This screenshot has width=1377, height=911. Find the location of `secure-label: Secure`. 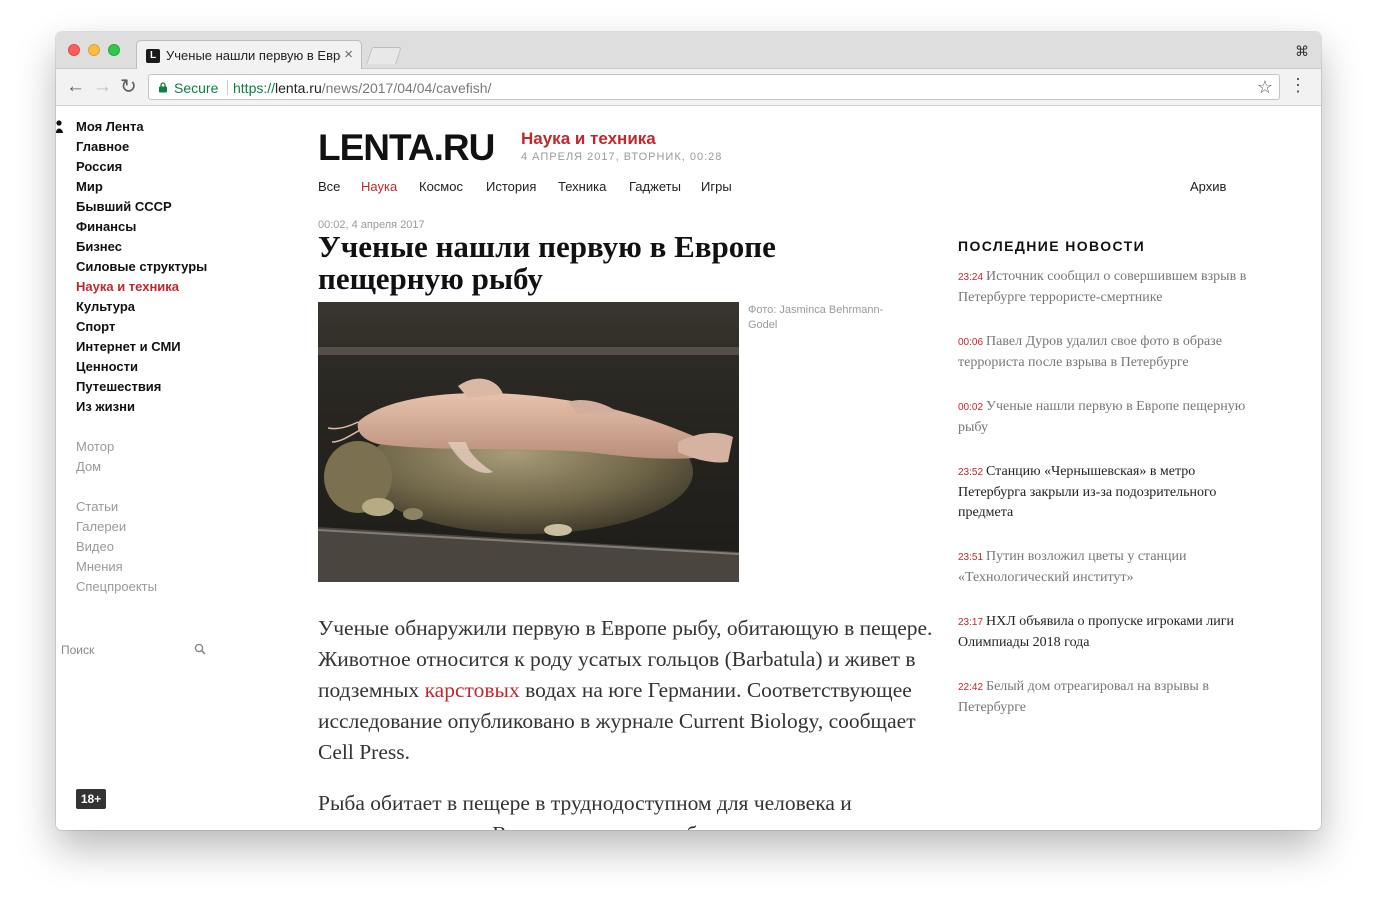

secure-label: Secure is located at coordinates (196, 88).